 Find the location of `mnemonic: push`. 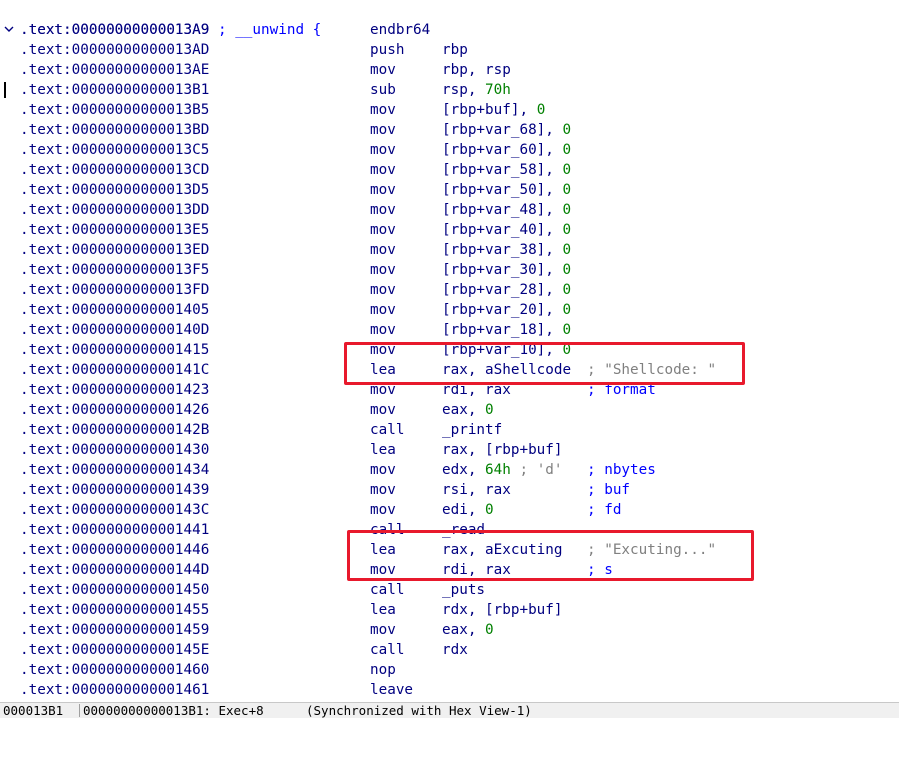

mnemonic: push is located at coordinates (387, 50).